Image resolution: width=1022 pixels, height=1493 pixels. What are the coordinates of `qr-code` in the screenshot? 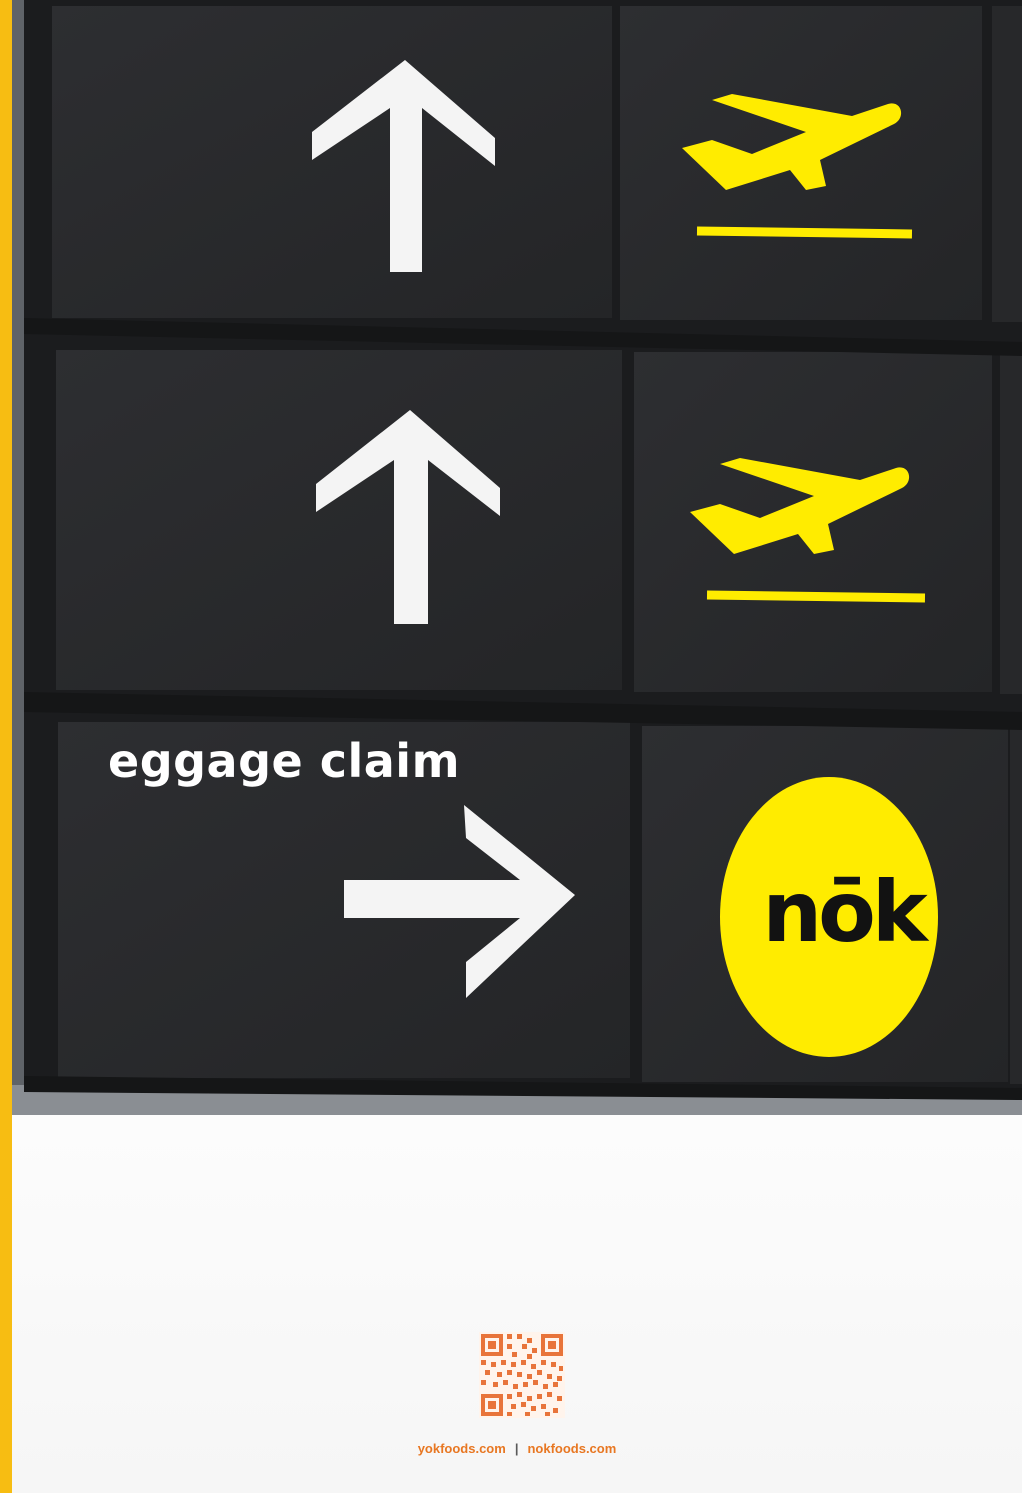 It's located at (522, 1375).